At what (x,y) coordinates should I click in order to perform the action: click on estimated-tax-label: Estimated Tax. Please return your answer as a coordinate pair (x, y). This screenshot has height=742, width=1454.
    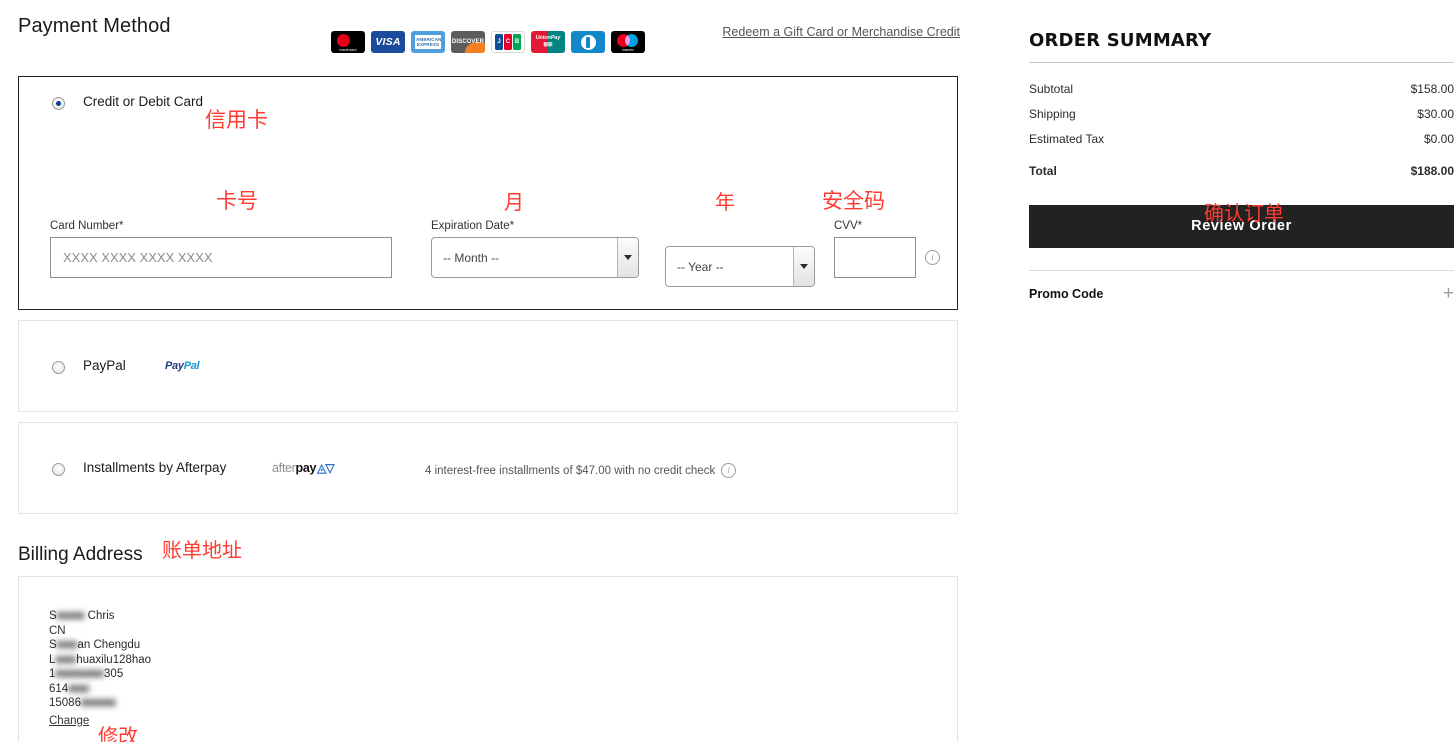
    Looking at the image, I should click on (1067, 138).